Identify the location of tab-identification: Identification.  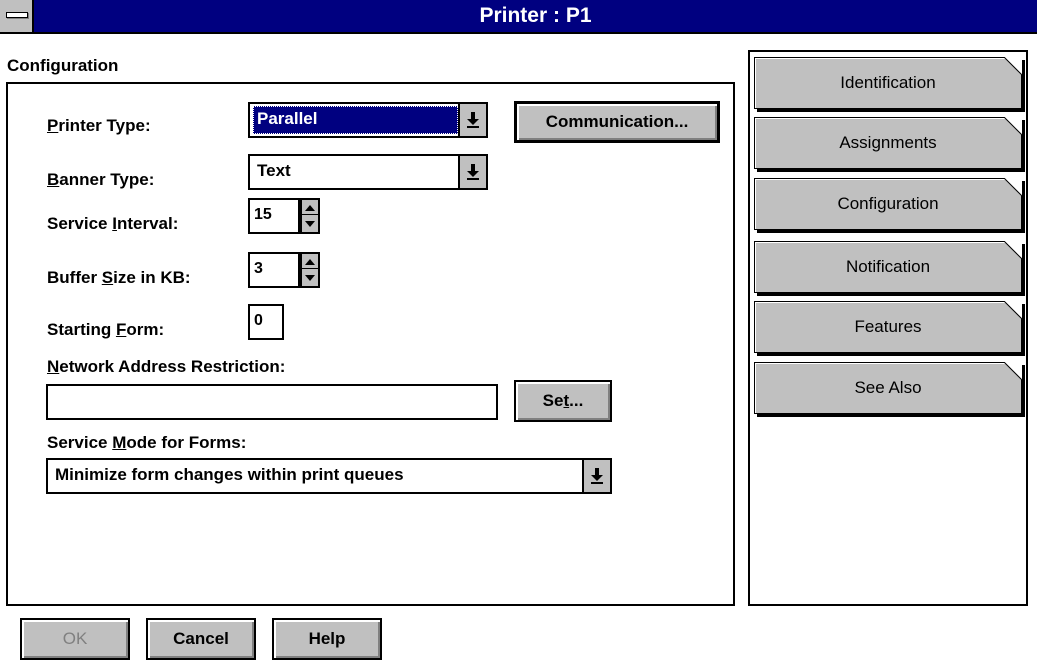
(888, 83).